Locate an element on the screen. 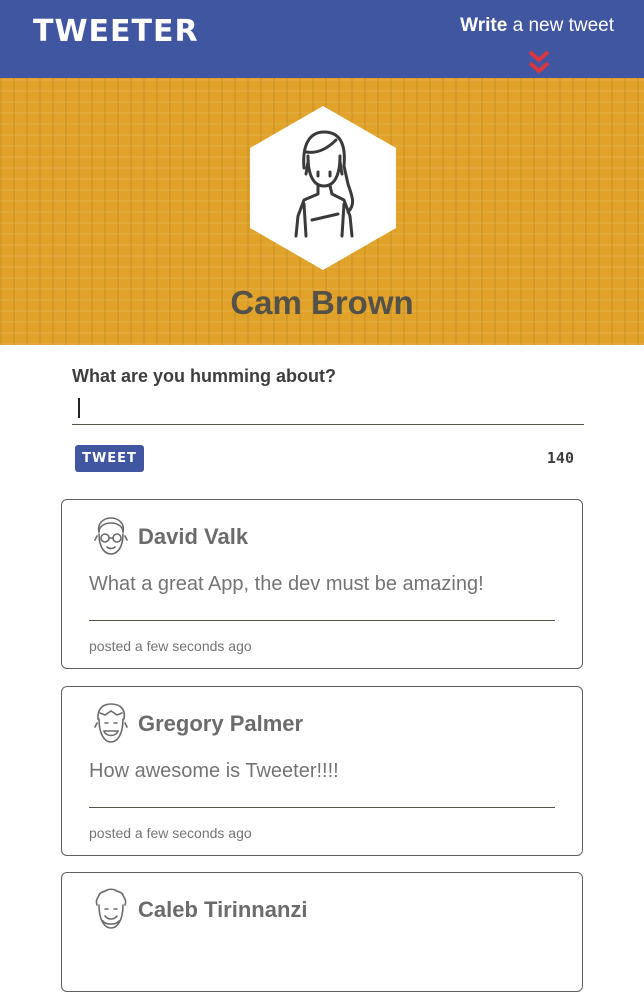  tweet-textarea is located at coordinates (328, 408).